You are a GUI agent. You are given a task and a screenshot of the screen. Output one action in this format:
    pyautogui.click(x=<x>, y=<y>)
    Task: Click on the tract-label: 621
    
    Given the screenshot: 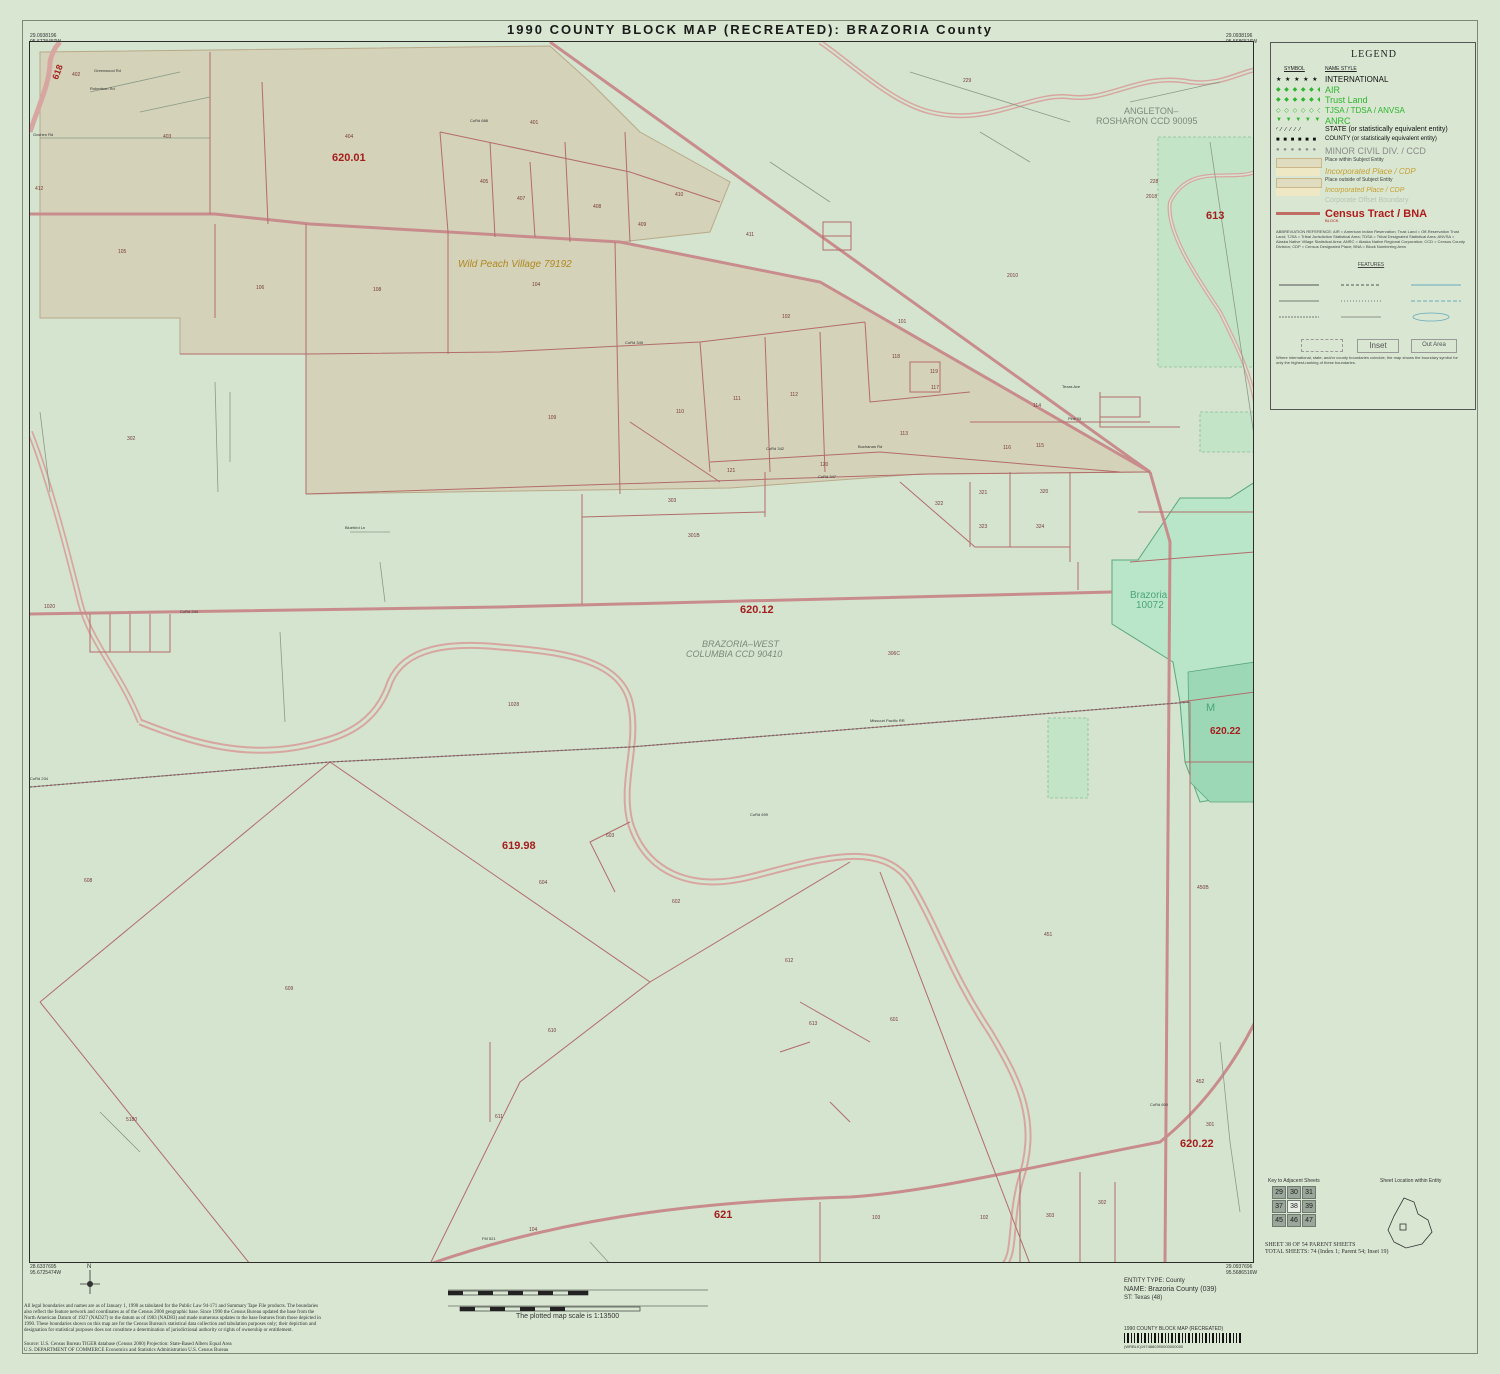 What is the action you would take?
    pyautogui.click(x=723, y=1215)
    